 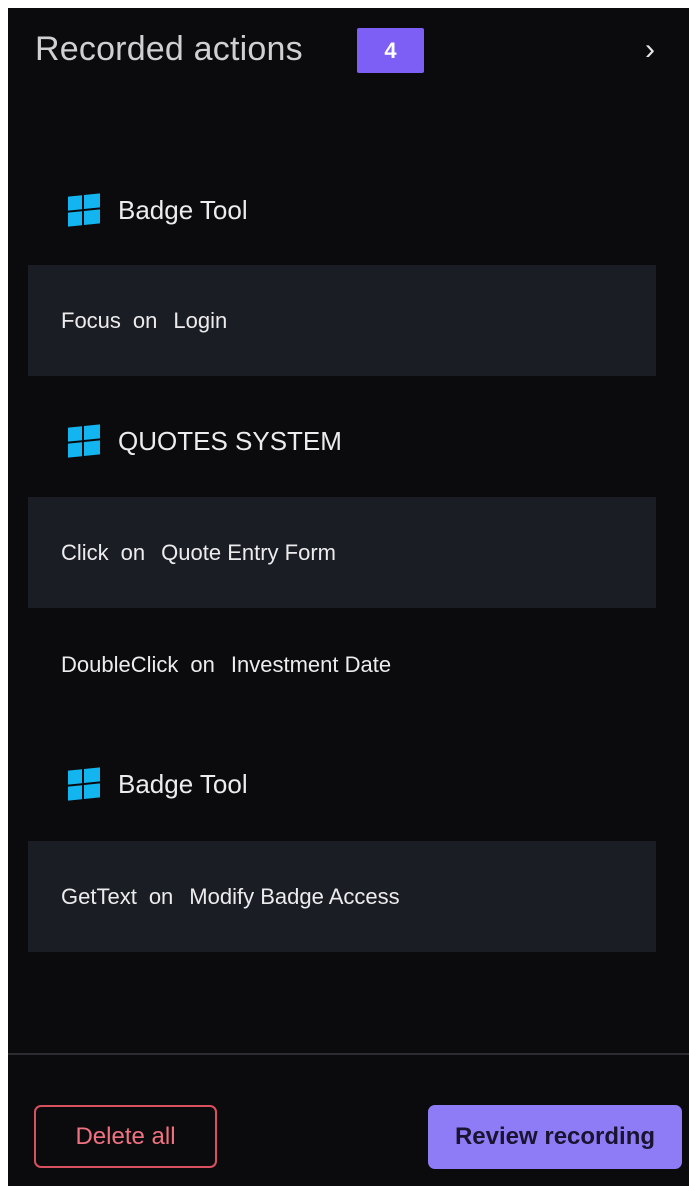 I want to click on delete-all-button: Delete all, so click(x=125, y=1136).